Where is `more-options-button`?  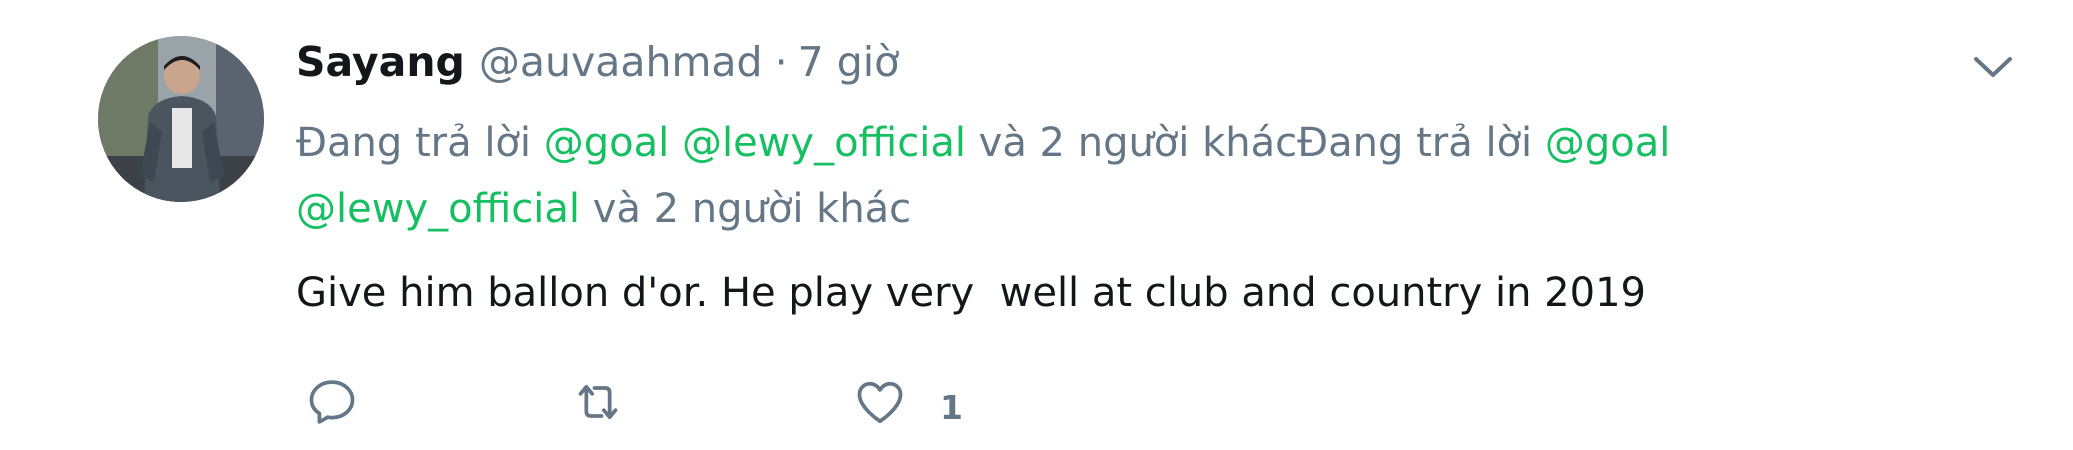
more-options-button is located at coordinates (1993, 67).